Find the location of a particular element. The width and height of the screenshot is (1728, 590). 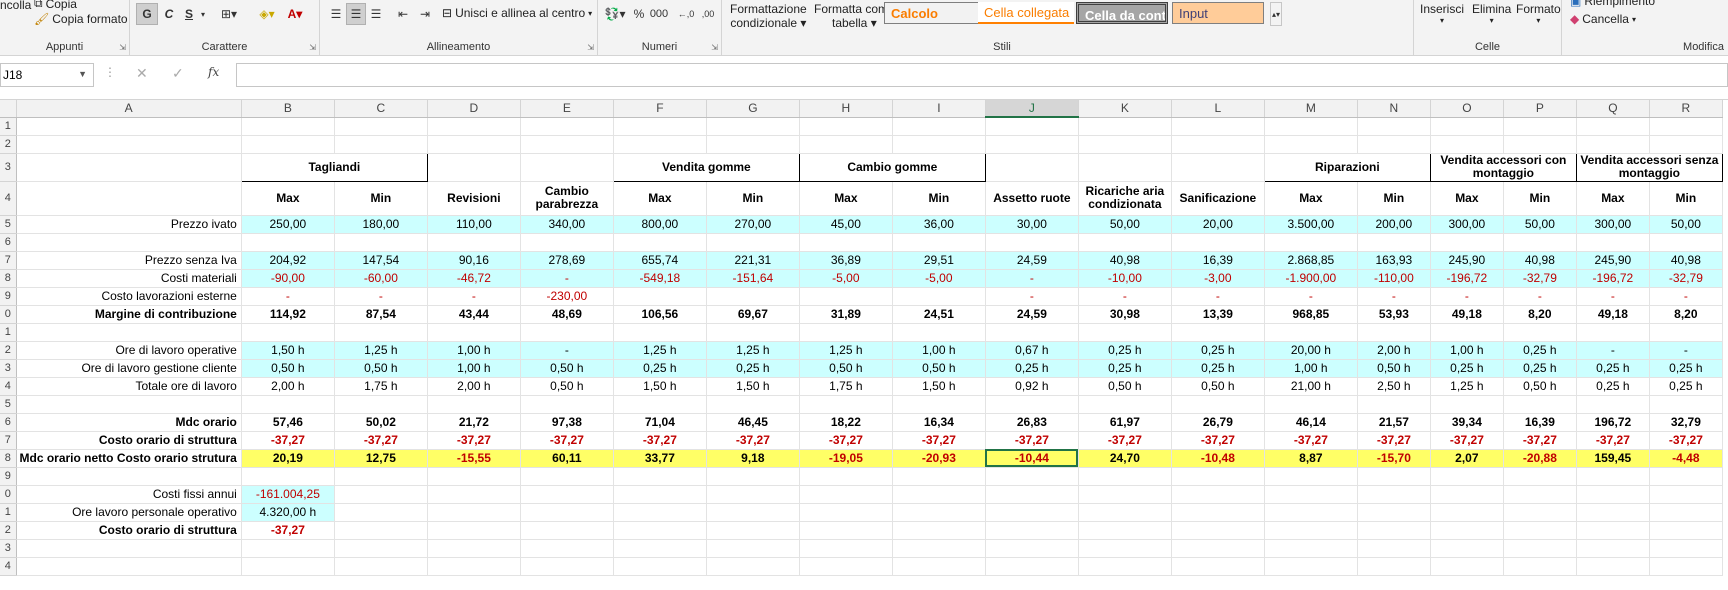

row-header: 4 is located at coordinates (8, 566).